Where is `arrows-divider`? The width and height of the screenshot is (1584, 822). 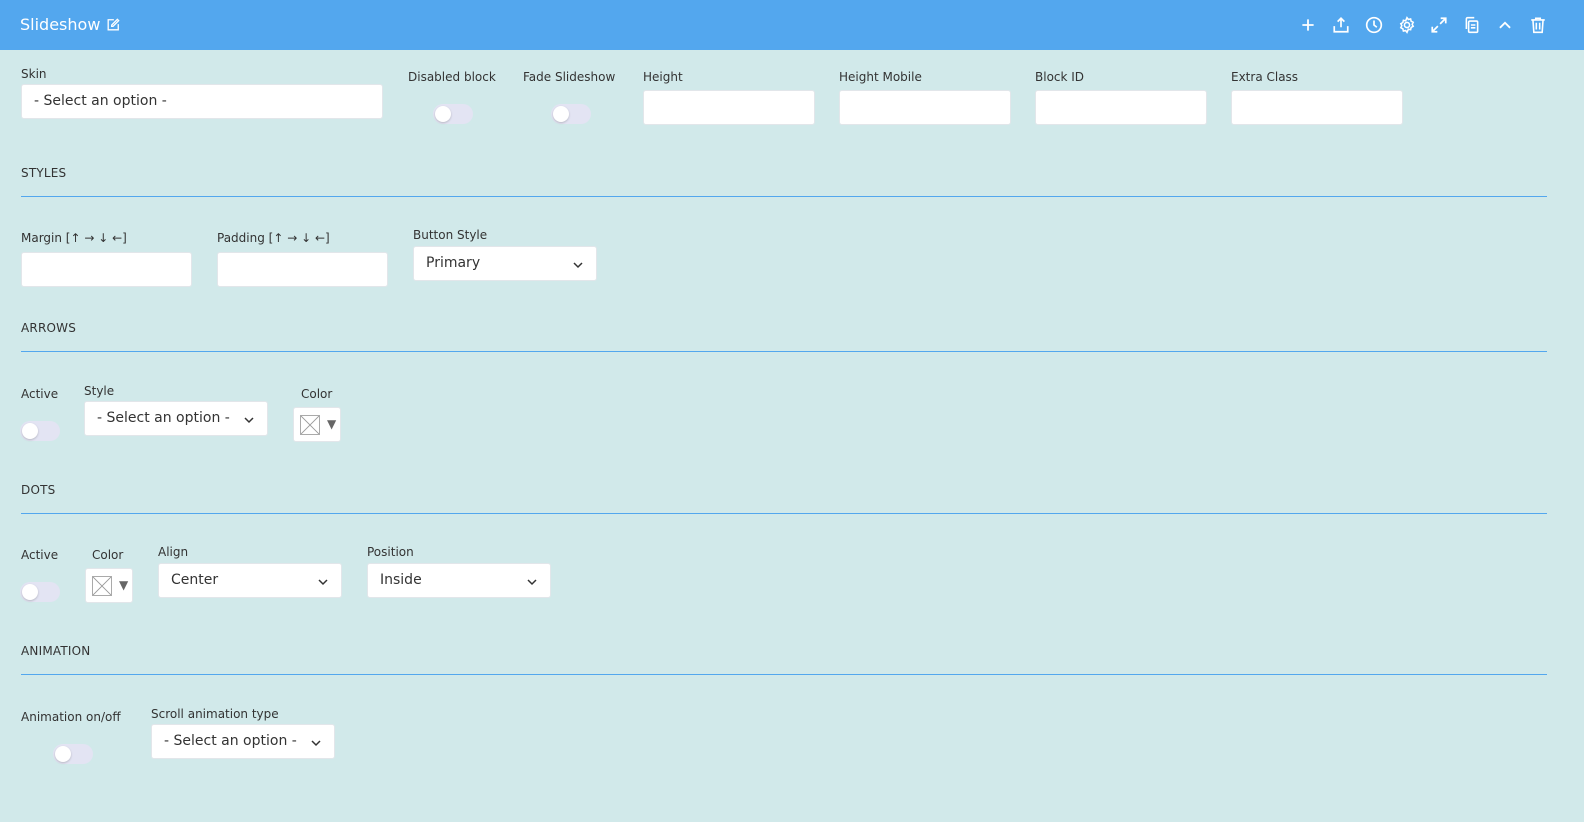 arrows-divider is located at coordinates (784, 351).